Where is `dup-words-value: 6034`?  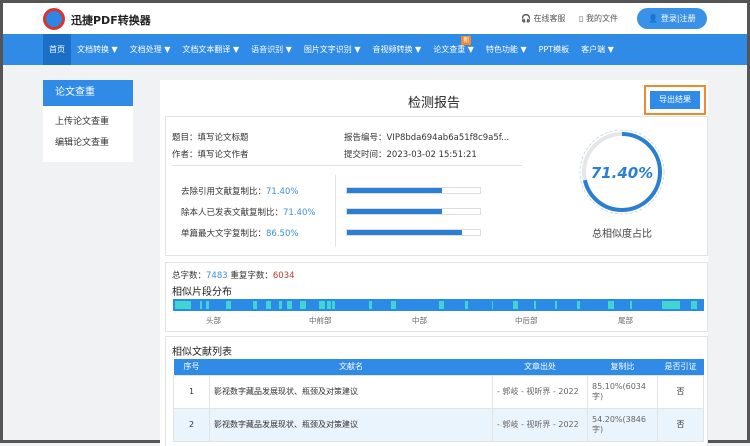
dup-words-value: 6034 is located at coordinates (283, 276).